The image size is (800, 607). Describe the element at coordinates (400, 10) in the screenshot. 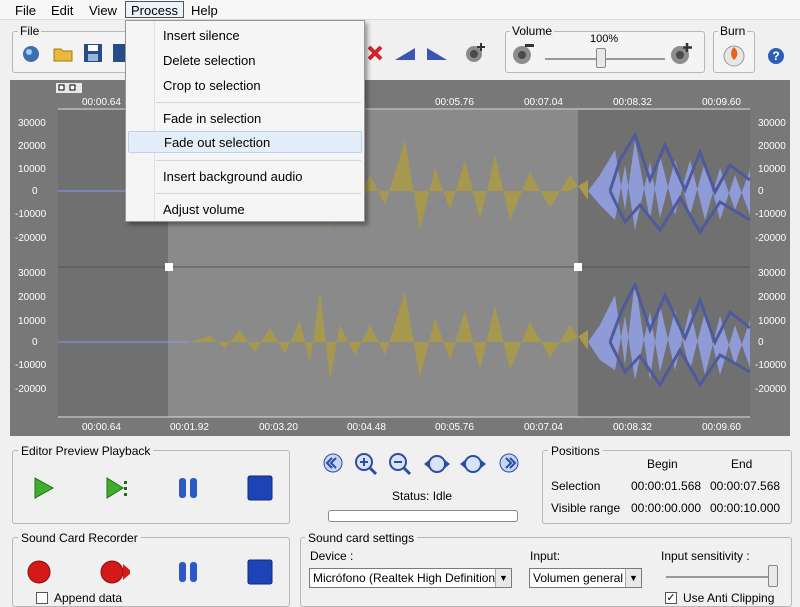

I see `menubar: File Edit View Process Help` at that location.